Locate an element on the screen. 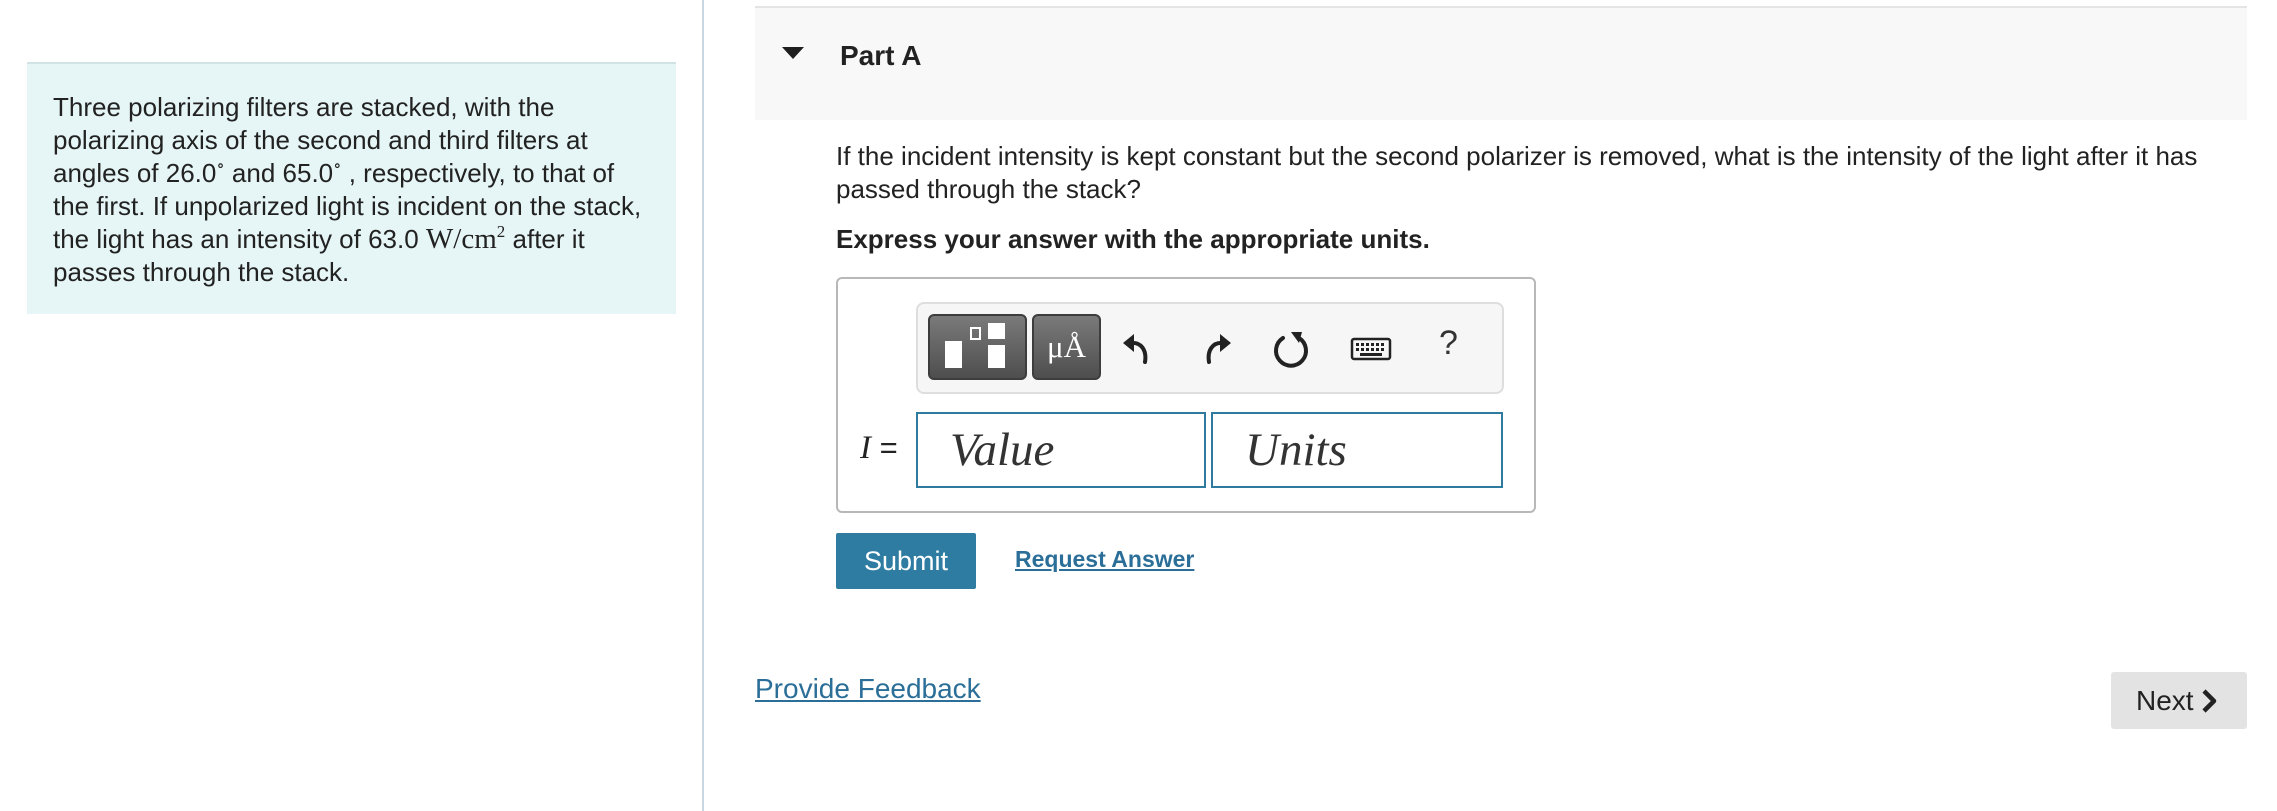 This screenshot has height=811, width=2277. reset-icon is located at coordinates (1291, 348).